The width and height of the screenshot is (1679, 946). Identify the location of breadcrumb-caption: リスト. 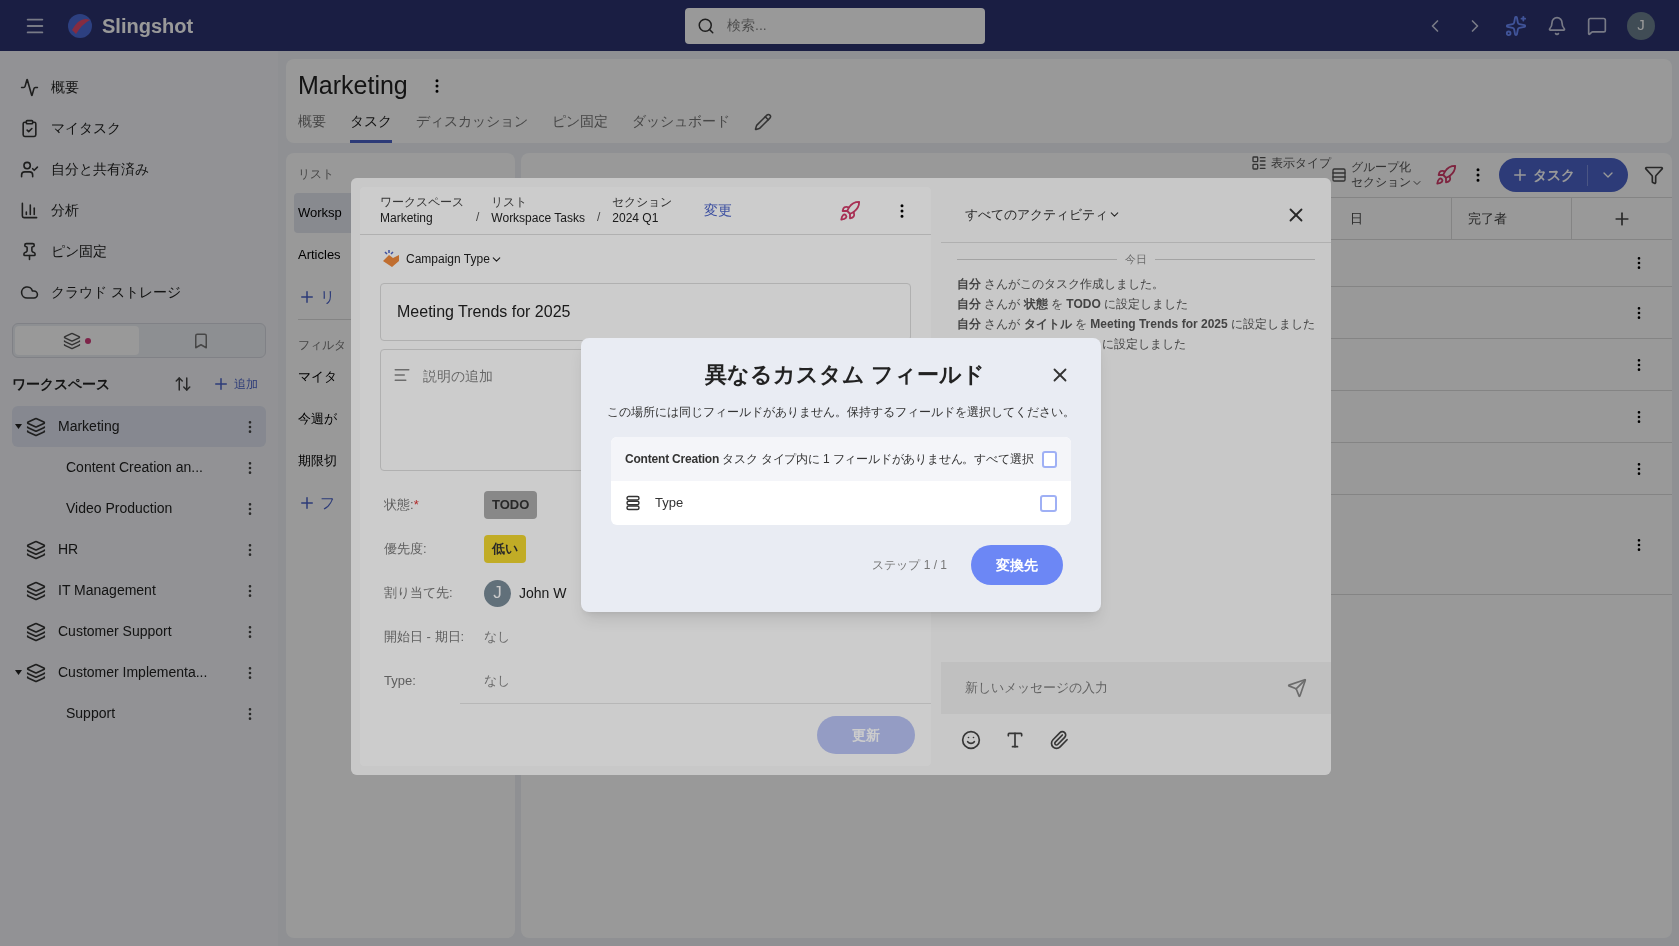
(510, 201).